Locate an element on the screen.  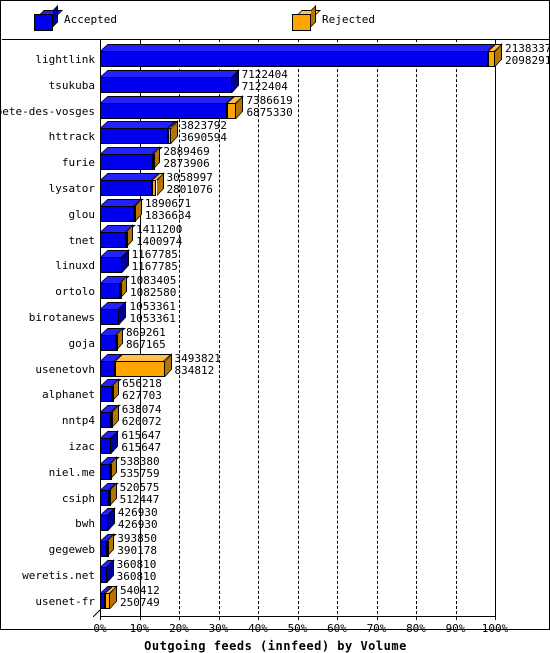
legend-label-accepted: Accepted is located at coordinates (90, 19).